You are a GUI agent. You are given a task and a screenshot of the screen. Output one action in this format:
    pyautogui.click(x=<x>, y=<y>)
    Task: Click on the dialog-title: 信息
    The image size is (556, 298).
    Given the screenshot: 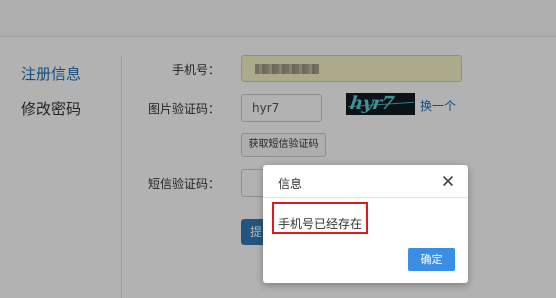 What is the action you would take?
    pyautogui.click(x=290, y=184)
    